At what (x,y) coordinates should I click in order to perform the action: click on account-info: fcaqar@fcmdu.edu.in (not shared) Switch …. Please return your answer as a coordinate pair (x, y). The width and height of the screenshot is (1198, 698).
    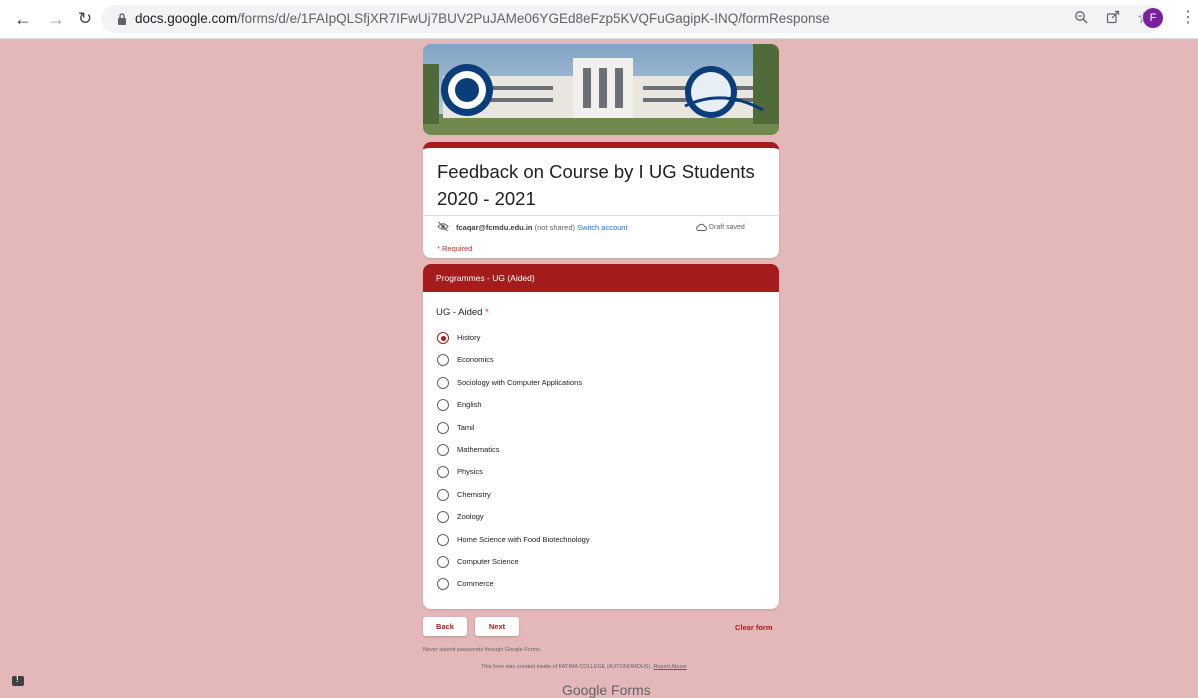
    Looking at the image, I should click on (542, 227).